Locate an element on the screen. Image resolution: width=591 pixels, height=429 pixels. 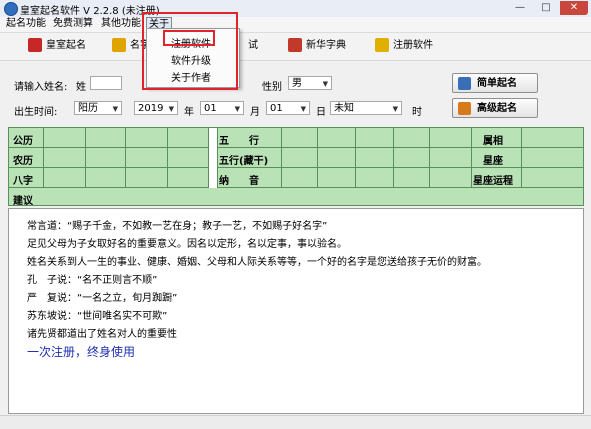
window-title: 皇室起名软件 V 2.2.8 (未注册) is located at coordinates (90, 11).